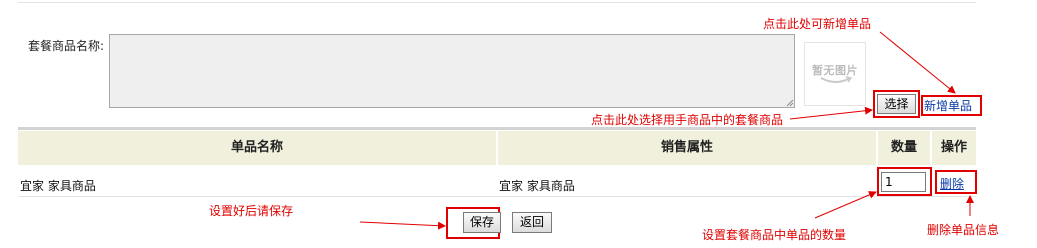 The image size is (1037, 248). Describe the element at coordinates (790, 103) in the screenshot. I see `resize-grip-icon` at that location.